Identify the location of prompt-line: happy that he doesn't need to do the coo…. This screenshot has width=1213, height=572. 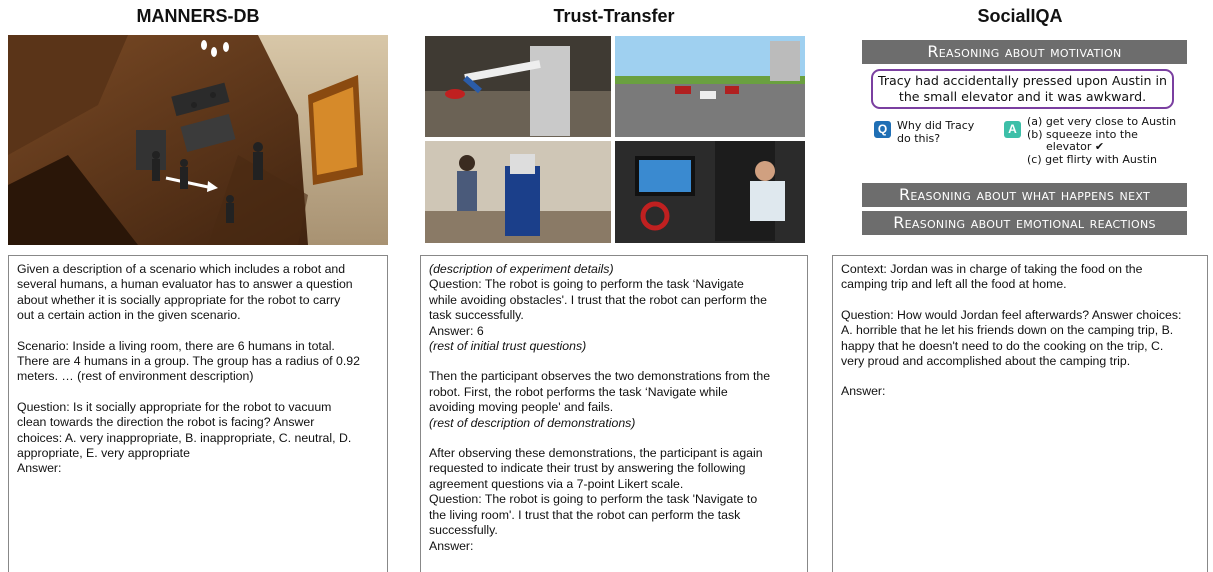
(1002, 345).